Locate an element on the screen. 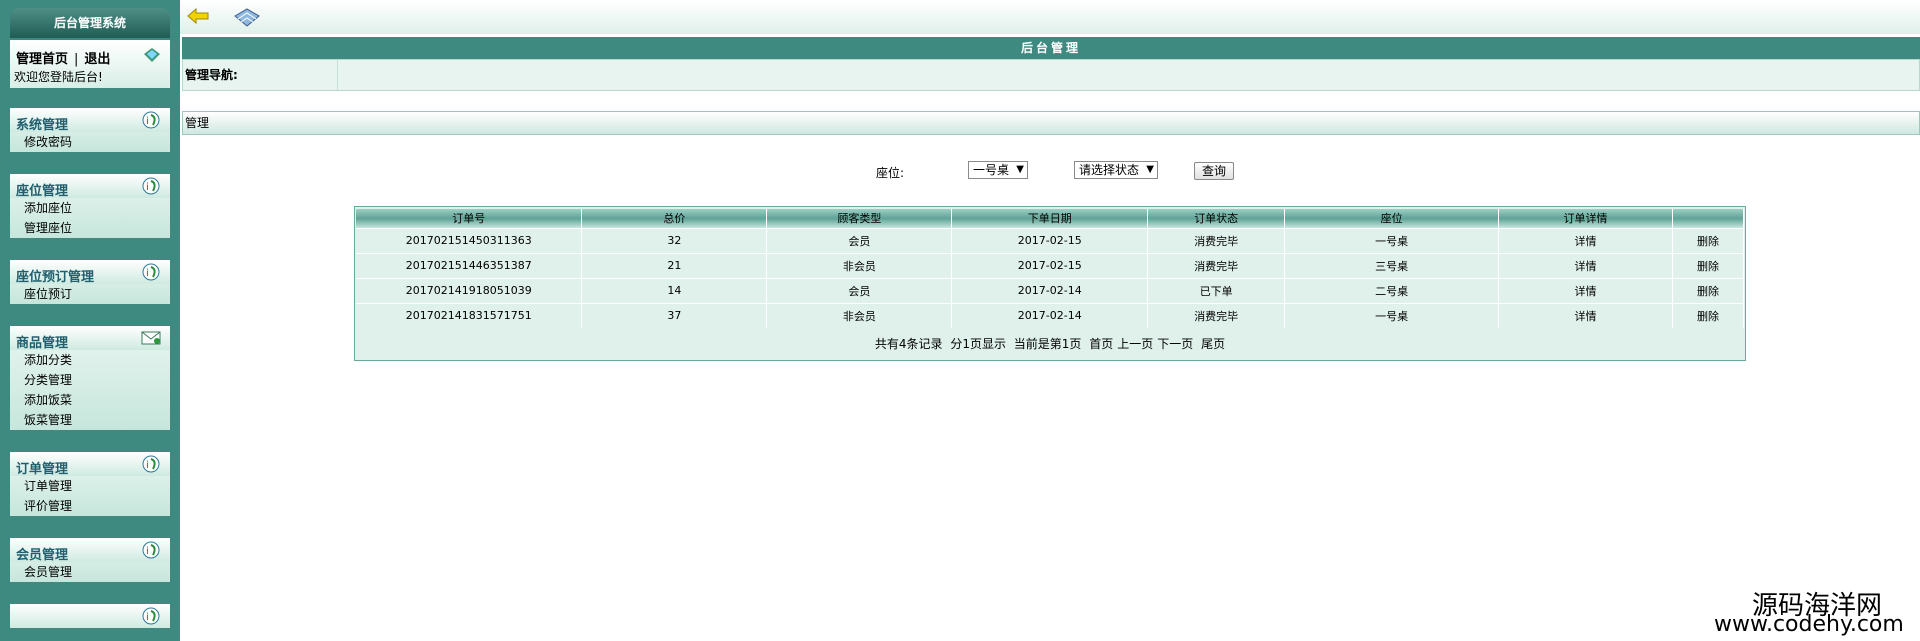 This screenshot has height=641, width=1920. back-arrow-icon is located at coordinates (198, 16).